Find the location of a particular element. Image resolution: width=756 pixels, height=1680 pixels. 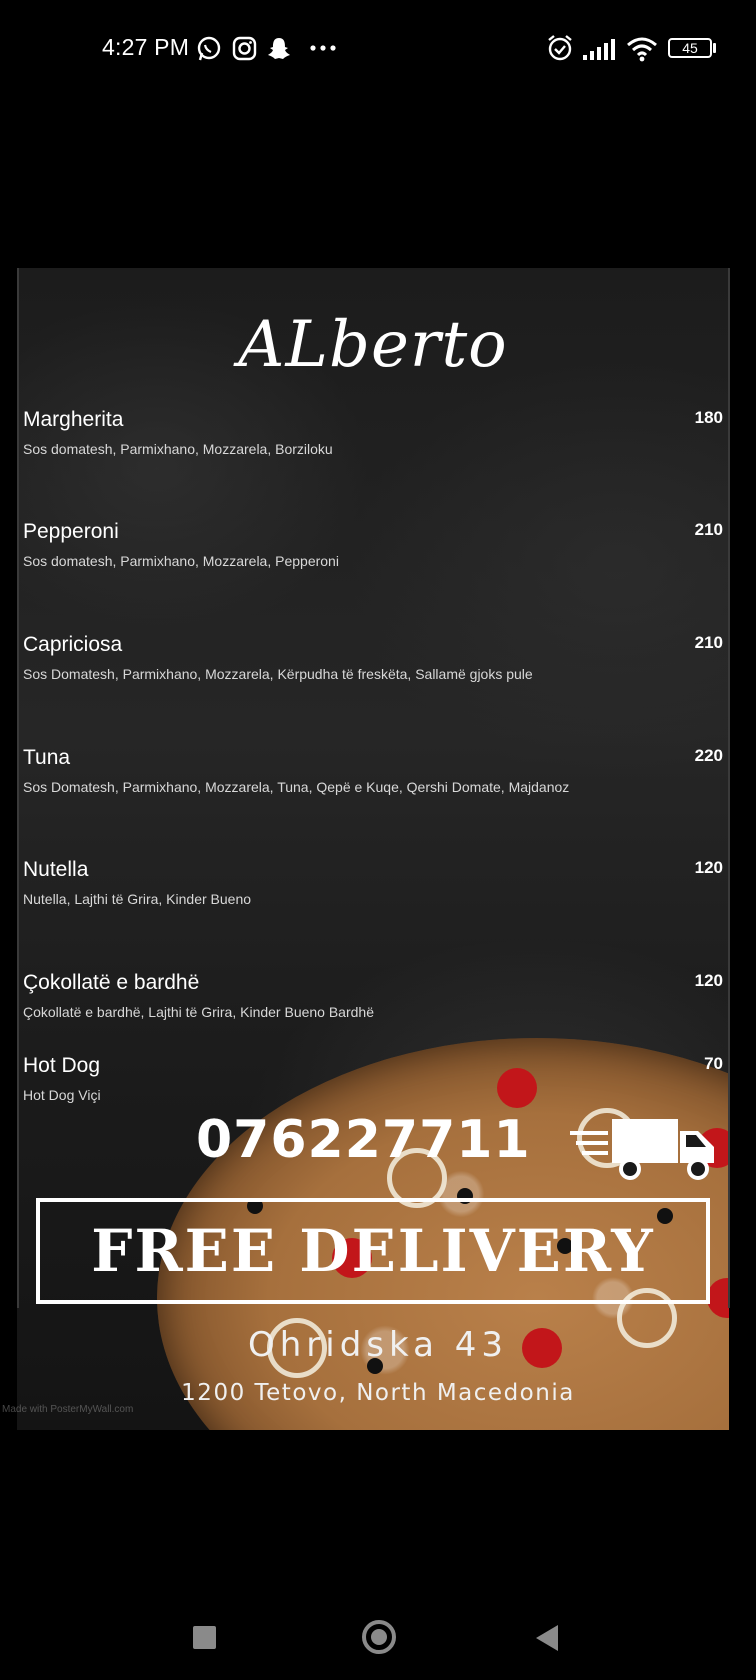

item-price: 70 is located at coordinates (713, 1063).